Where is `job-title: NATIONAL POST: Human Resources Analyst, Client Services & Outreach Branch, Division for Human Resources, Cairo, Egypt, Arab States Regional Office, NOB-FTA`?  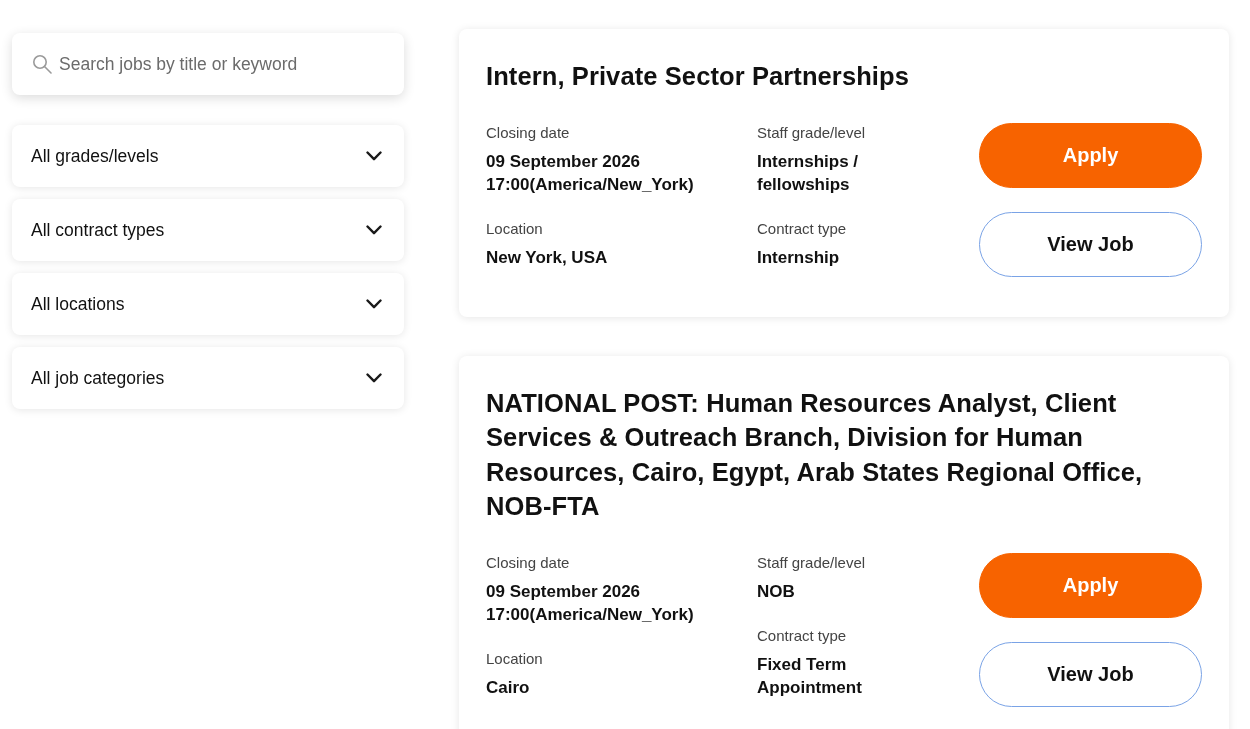 job-title: NATIONAL POST: Human Resources Analyst, Client Services & Outreach Branch, Division for Human Resources, Cairo, Egypt, Arab States Regional Office, NOB-FTA is located at coordinates (815, 454).